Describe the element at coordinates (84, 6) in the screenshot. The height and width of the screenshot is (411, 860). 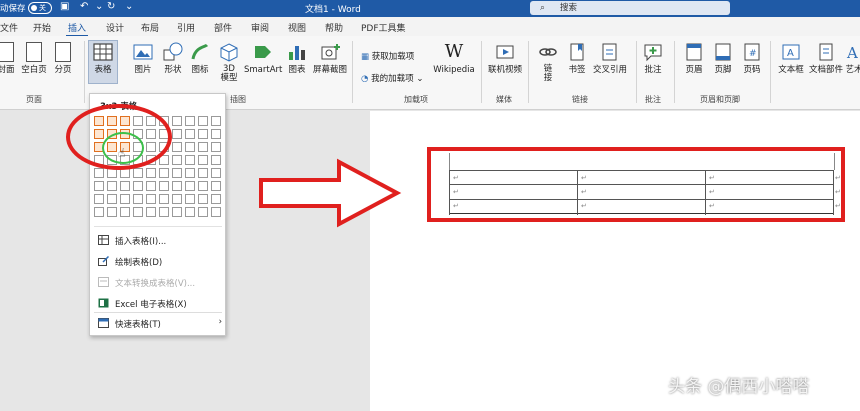
I see `undo-icon: ↶` at that location.